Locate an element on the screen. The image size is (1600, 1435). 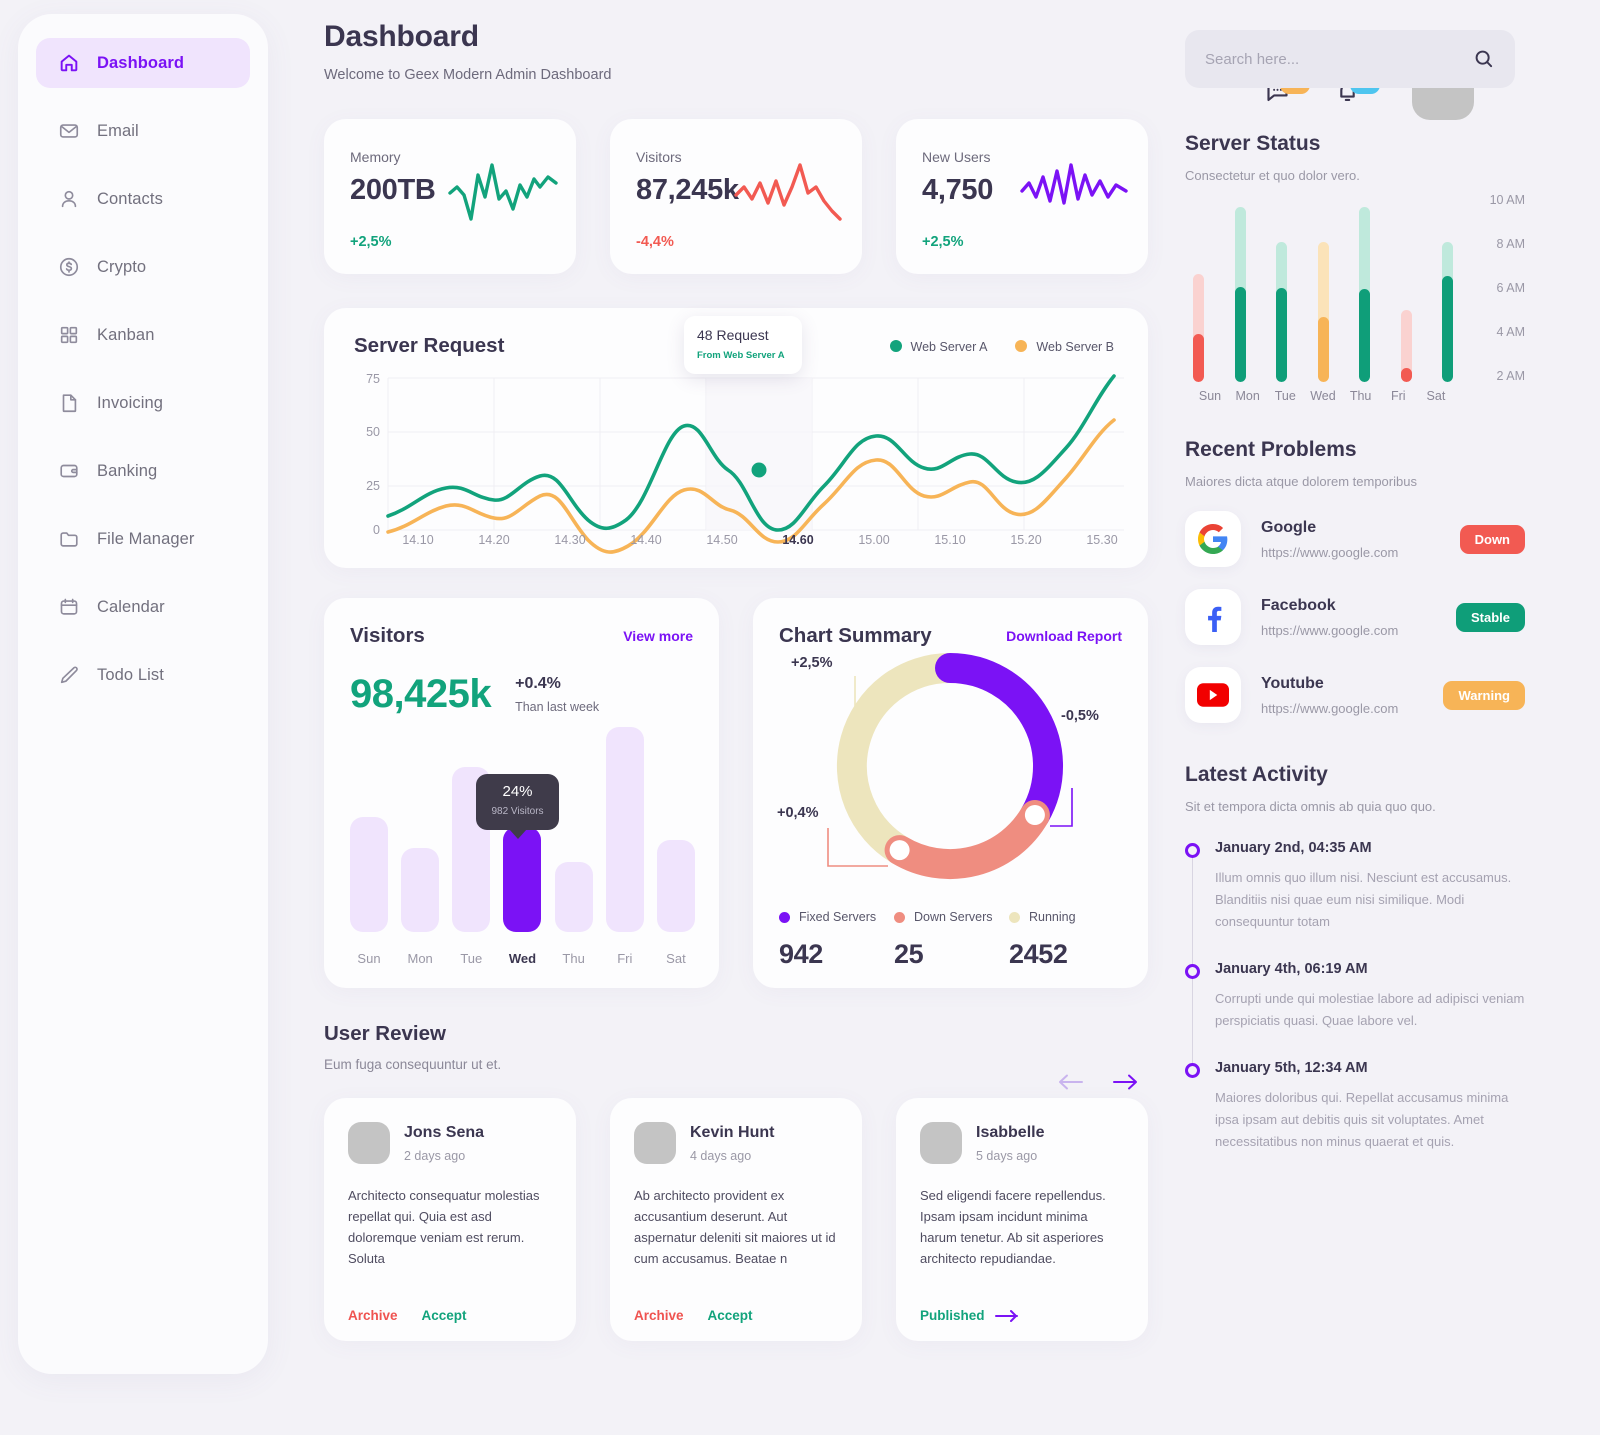
timeline-date: January 5th, 12:34 AM is located at coordinates (1291, 1068).